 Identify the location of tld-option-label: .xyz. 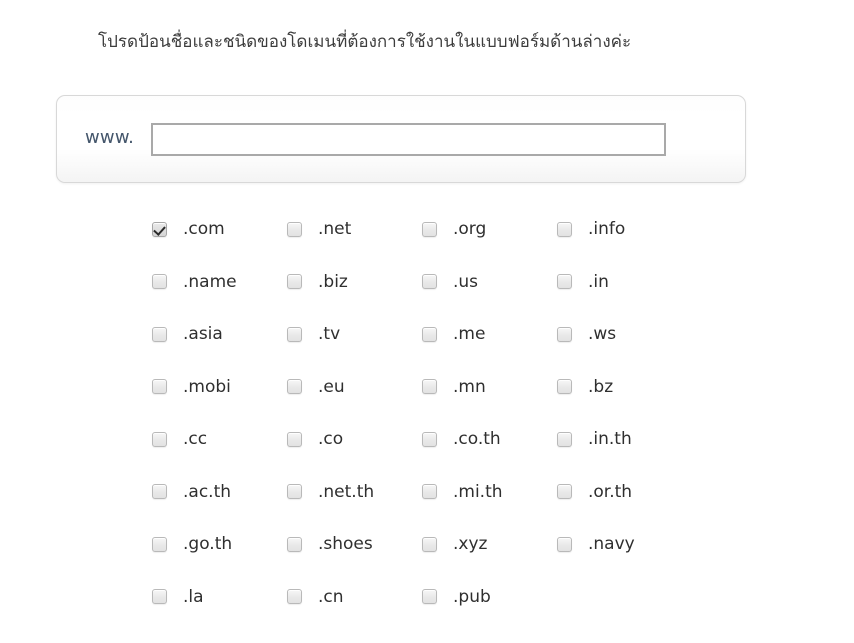
(470, 544).